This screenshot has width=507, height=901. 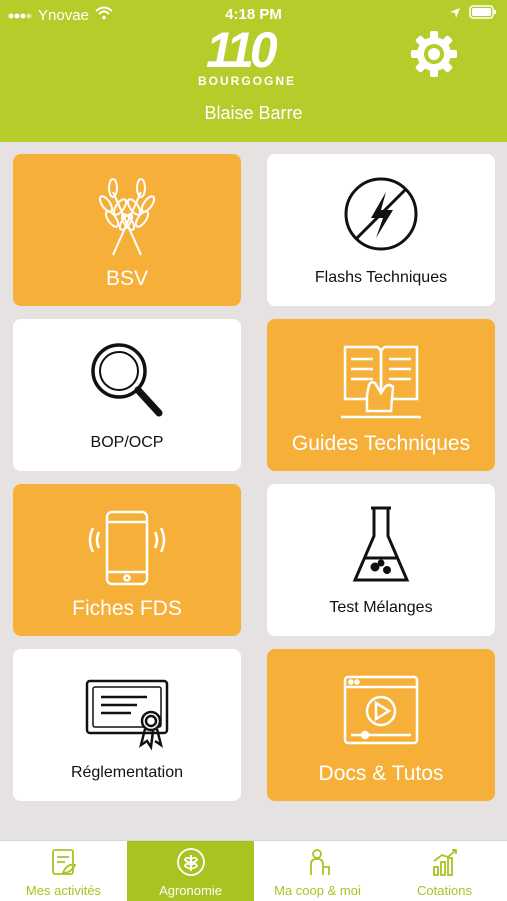 I want to click on book-hand-icon, so click(x=381, y=379).